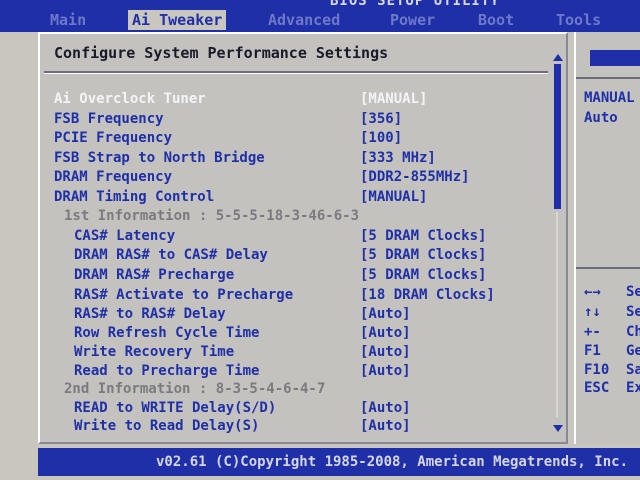 The image size is (640, 480). Describe the element at coordinates (167, 426) in the screenshot. I see `setting-label: Write to Read Delay(S)` at that location.